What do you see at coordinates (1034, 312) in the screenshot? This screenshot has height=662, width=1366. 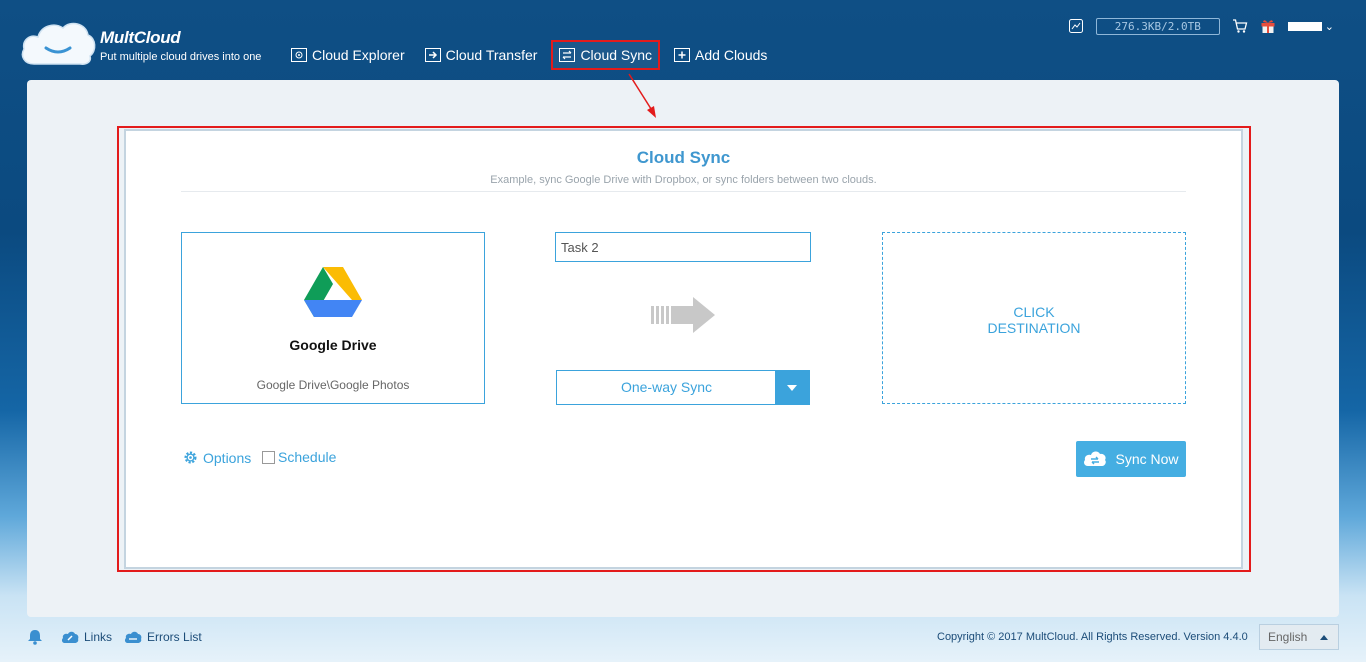 I see `destination-prompt-line1: CLICK` at bounding box center [1034, 312].